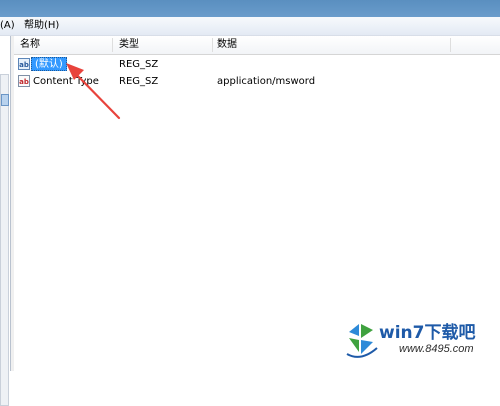  I want to click on watermark-text: win7下载吧, so click(427, 333).